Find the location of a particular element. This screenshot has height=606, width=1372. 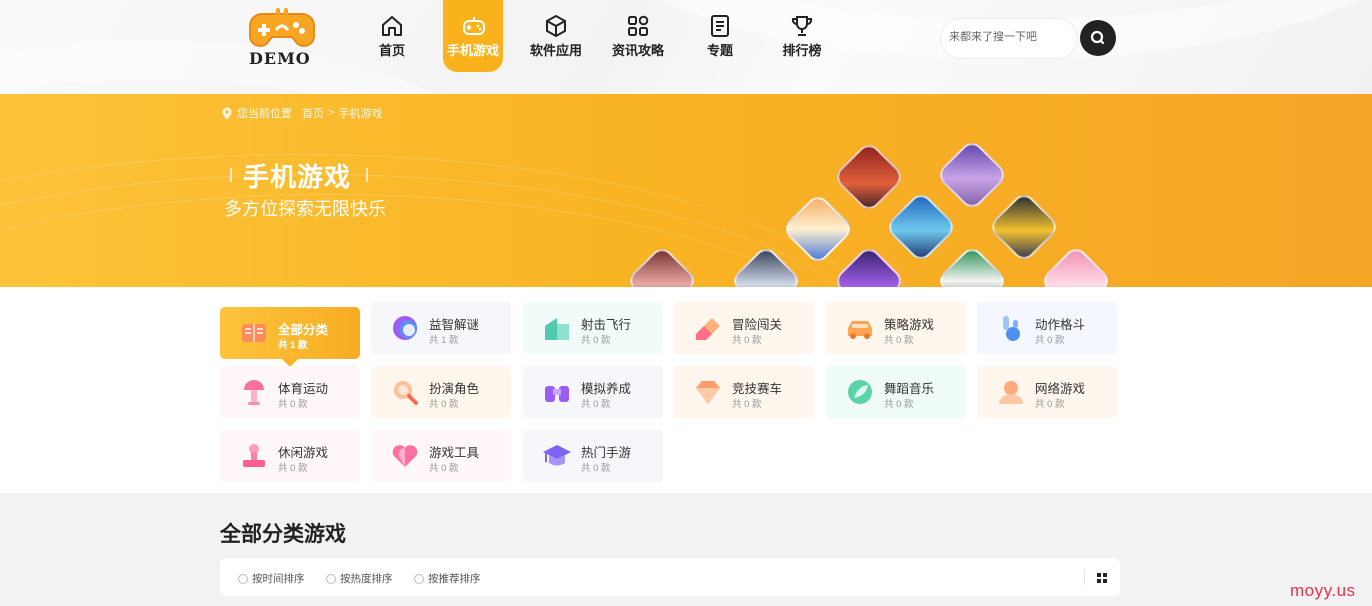

category-online: 网络游戏 共 0 款 is located at coordinates (1047, 392).